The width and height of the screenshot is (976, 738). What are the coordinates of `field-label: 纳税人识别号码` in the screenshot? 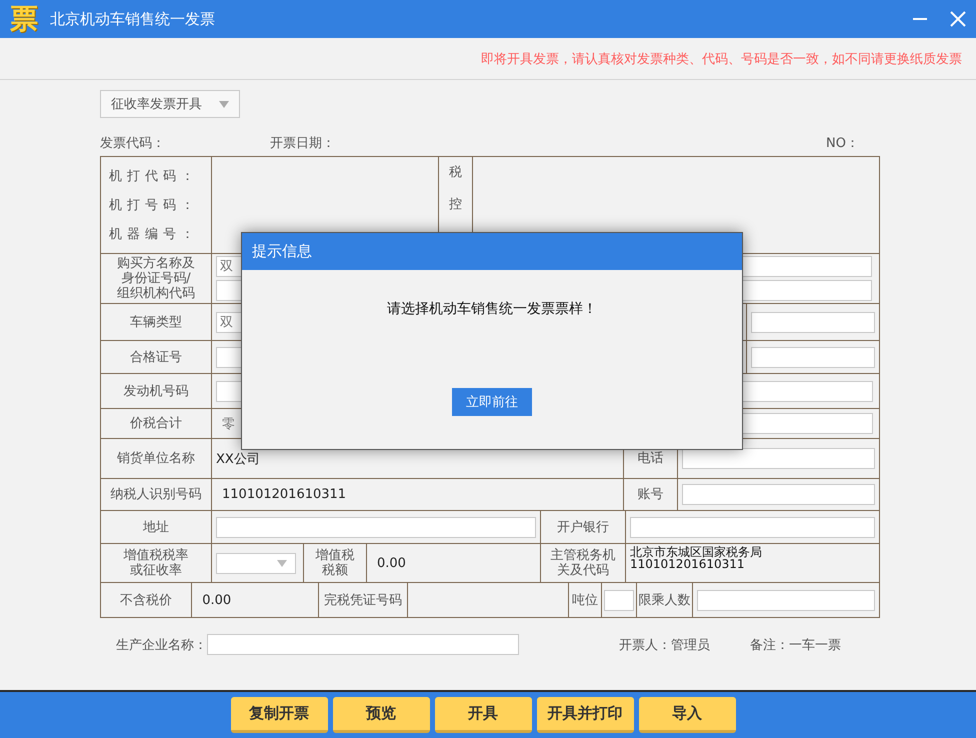 It's located at (156, 494).